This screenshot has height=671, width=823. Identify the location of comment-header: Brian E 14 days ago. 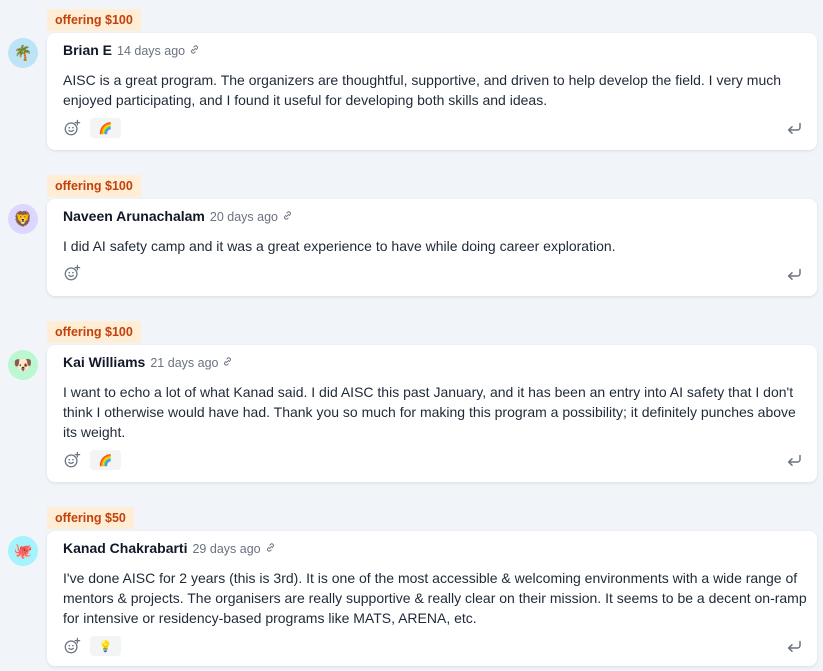
(131, 50).